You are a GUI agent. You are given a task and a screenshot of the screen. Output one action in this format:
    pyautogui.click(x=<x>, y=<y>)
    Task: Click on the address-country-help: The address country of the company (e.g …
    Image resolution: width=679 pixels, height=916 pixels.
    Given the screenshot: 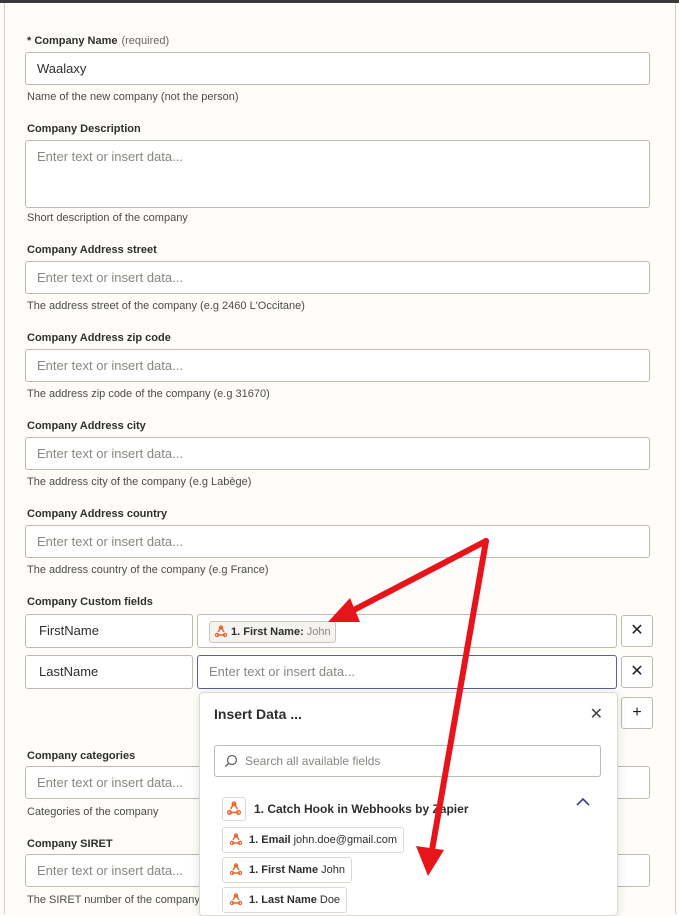 What is the action you would take?
    pyautogui.click(x=148, y=570)
    